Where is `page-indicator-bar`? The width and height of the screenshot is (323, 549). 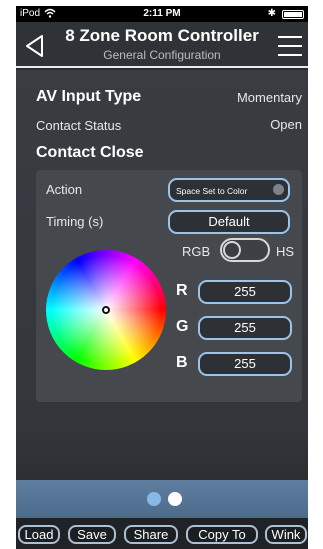
page-indicator-bar is located at coordinates (162, 499).